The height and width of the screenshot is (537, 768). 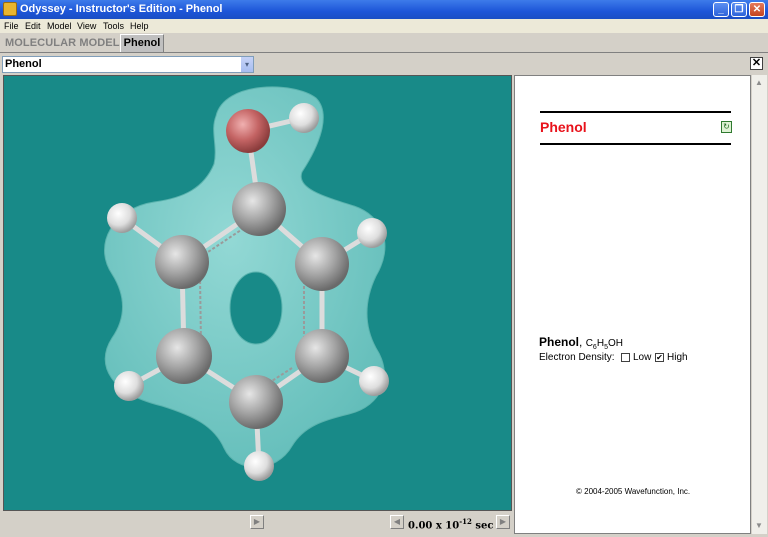 What do you see at coordinates (434, 526) in the screenshot?
I see `time-value: 0.00 x 10` at bounding box center [434, 526].